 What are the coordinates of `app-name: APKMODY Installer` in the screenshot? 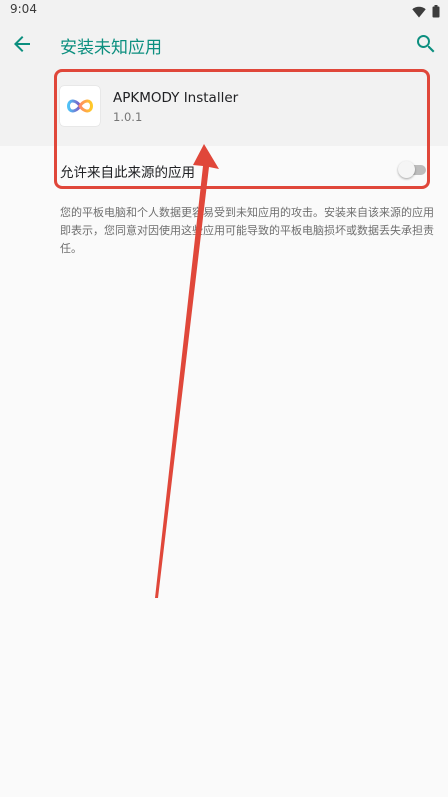 It's located at (176, 98).